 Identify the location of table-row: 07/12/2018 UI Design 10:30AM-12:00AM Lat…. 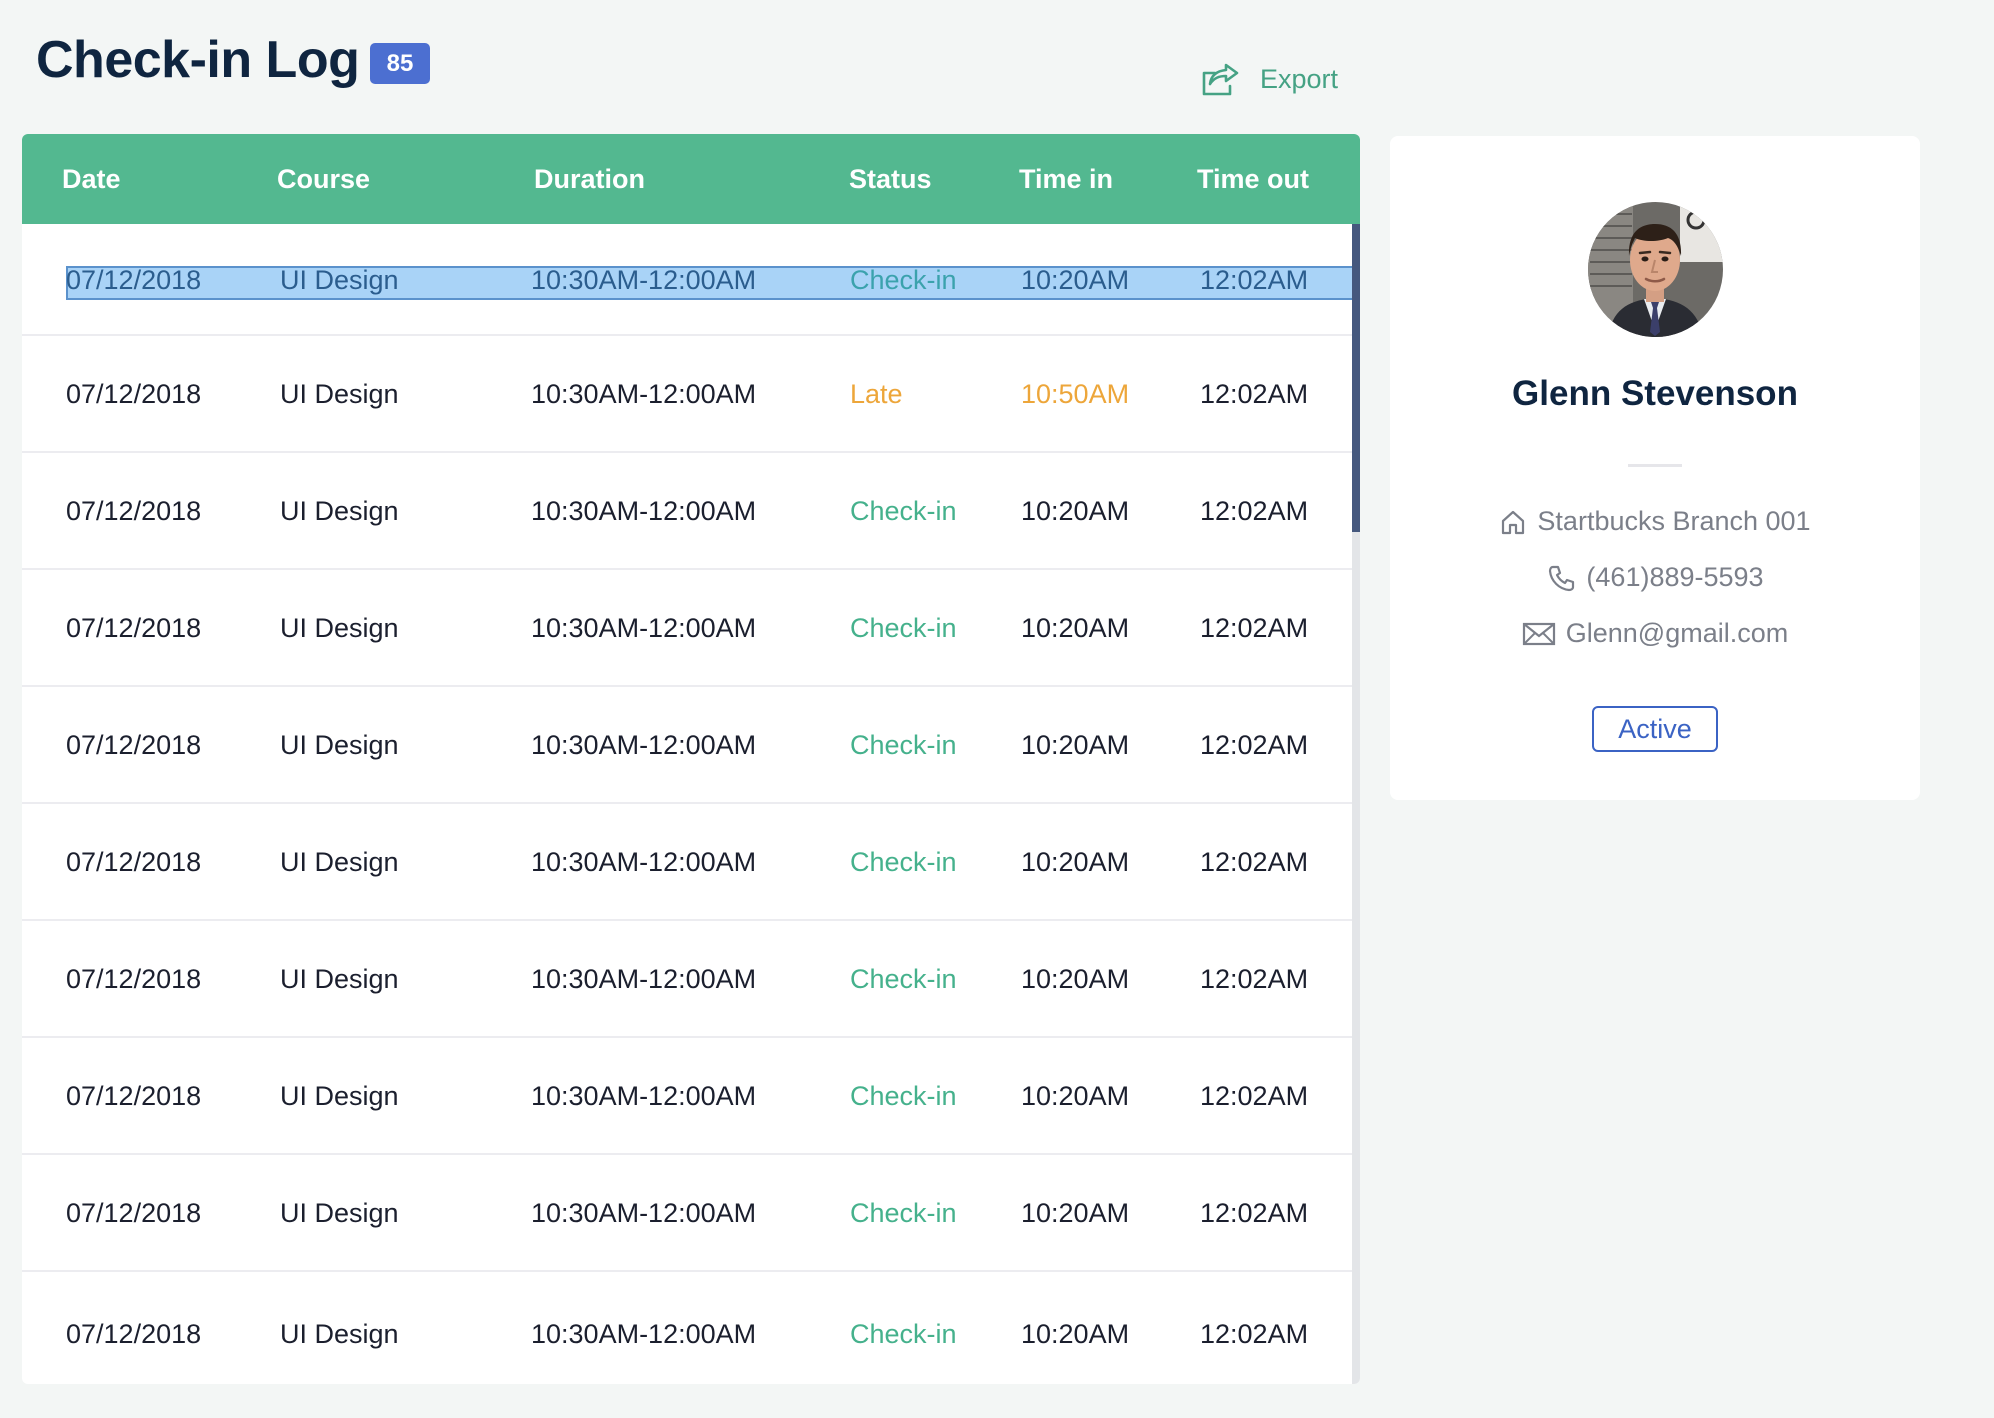
(687, 394).